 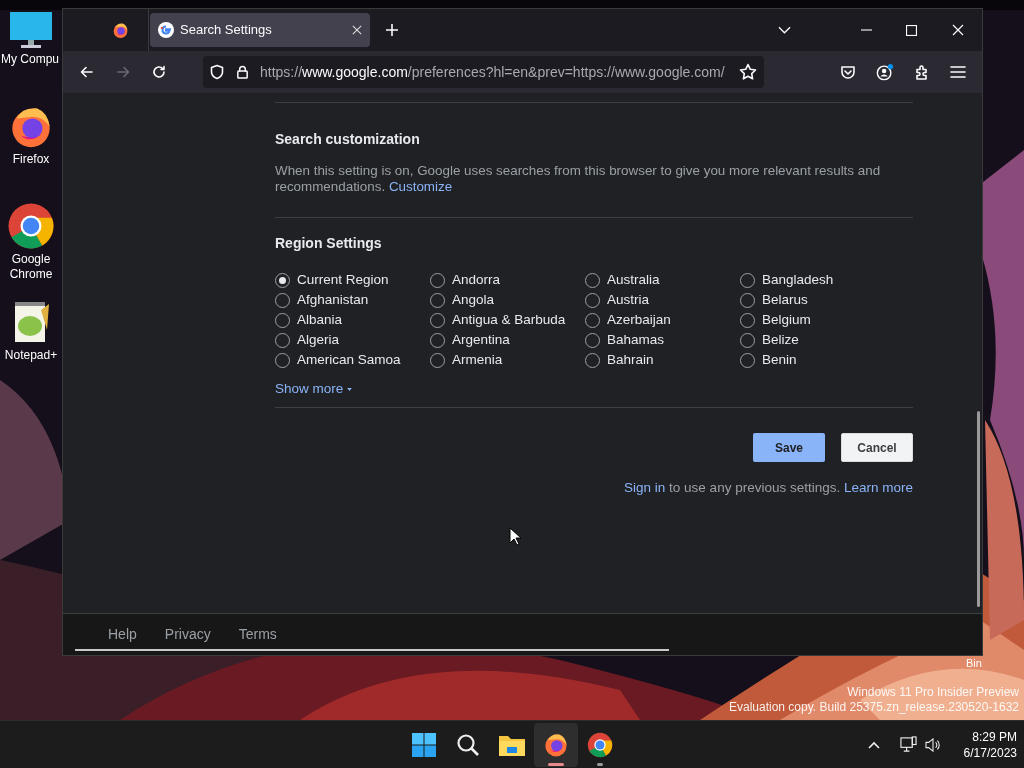 What do you see at coordinates (877, 447) in the screenshot?
I see `secondary-button: Cancel` at bounding box center [877, 447].